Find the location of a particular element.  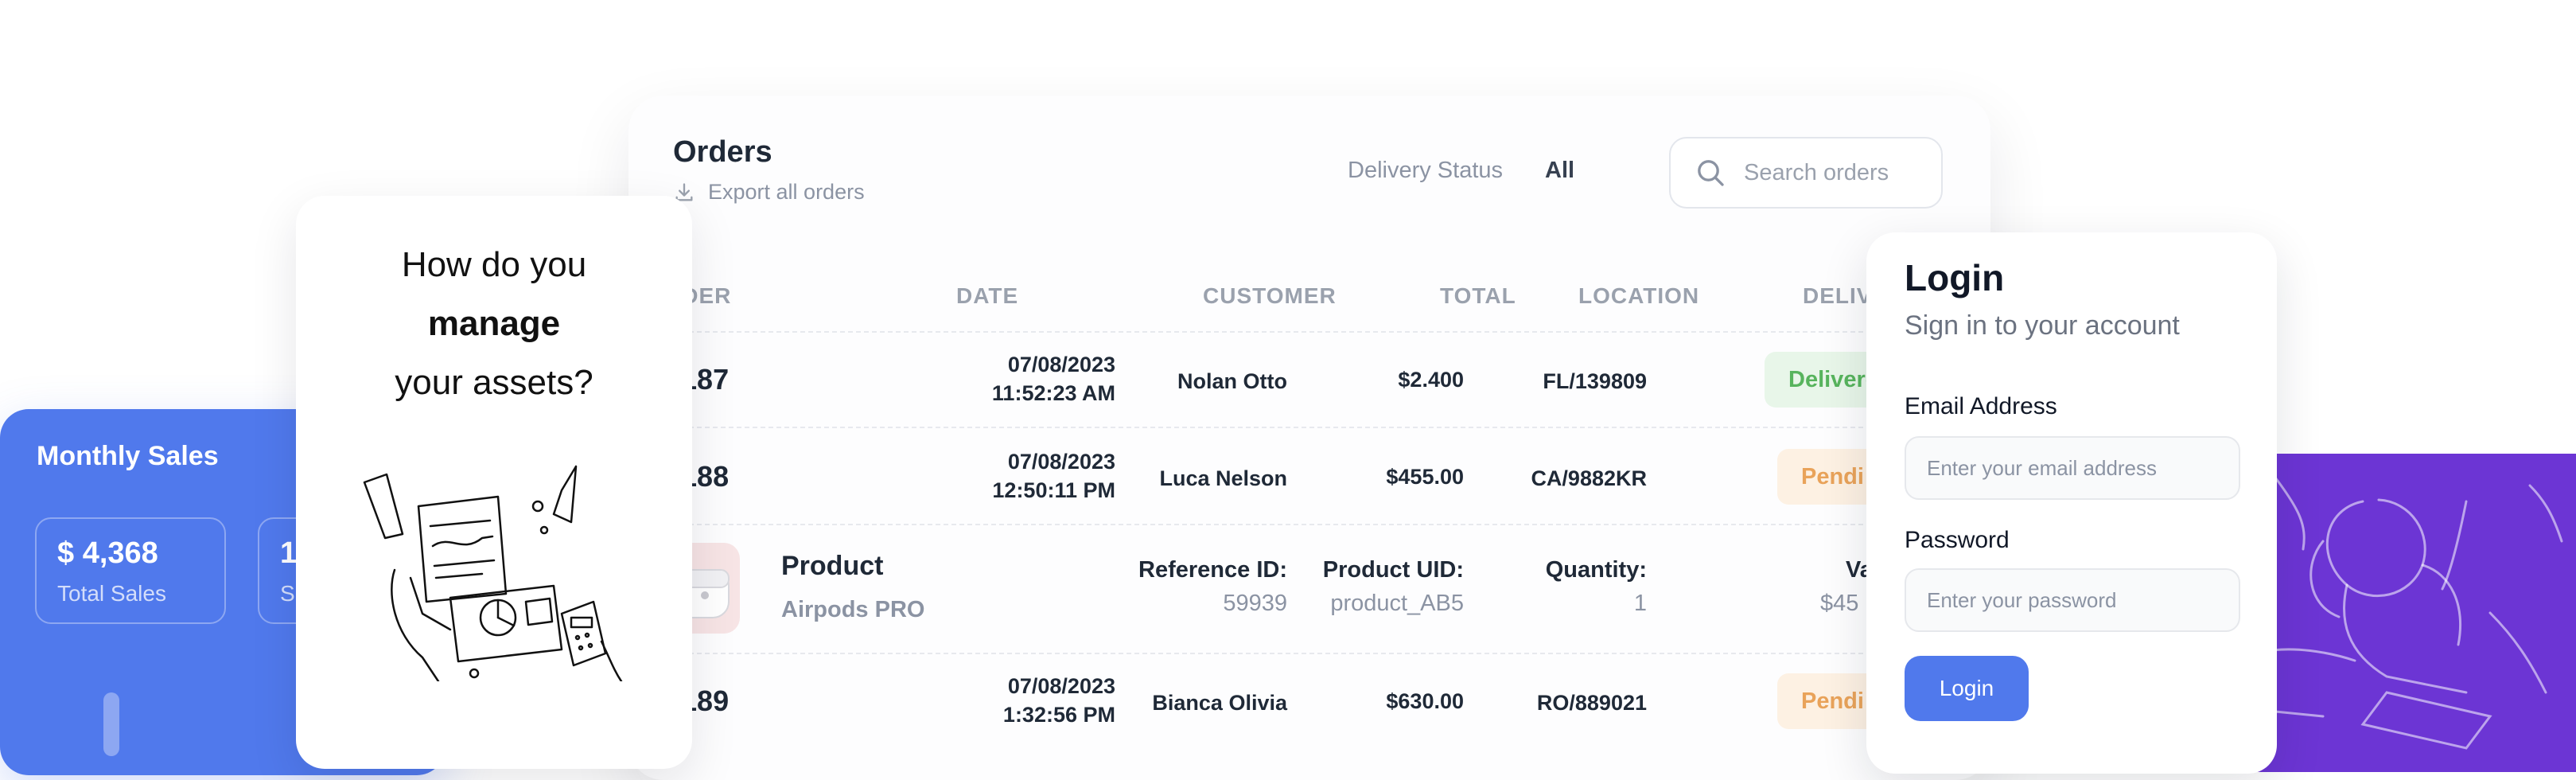

order-location: CA/9882KR is located at coordinates (1589, 478).